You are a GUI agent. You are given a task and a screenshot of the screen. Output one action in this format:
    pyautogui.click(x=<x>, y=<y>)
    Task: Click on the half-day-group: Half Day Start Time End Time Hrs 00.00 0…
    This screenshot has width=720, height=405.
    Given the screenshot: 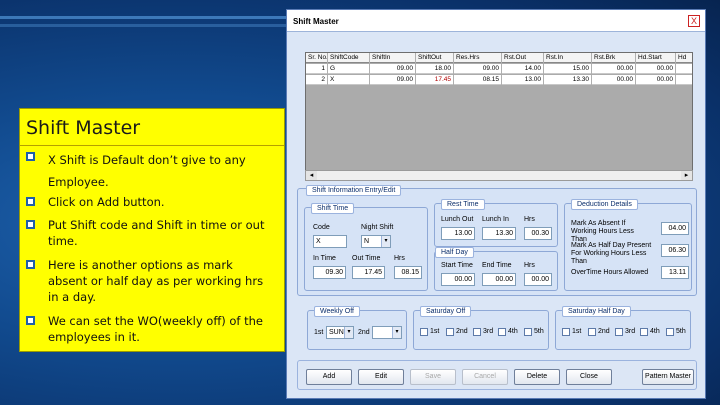 What is the action you would take?
    pyautogui.click(x=496, y=269)
    